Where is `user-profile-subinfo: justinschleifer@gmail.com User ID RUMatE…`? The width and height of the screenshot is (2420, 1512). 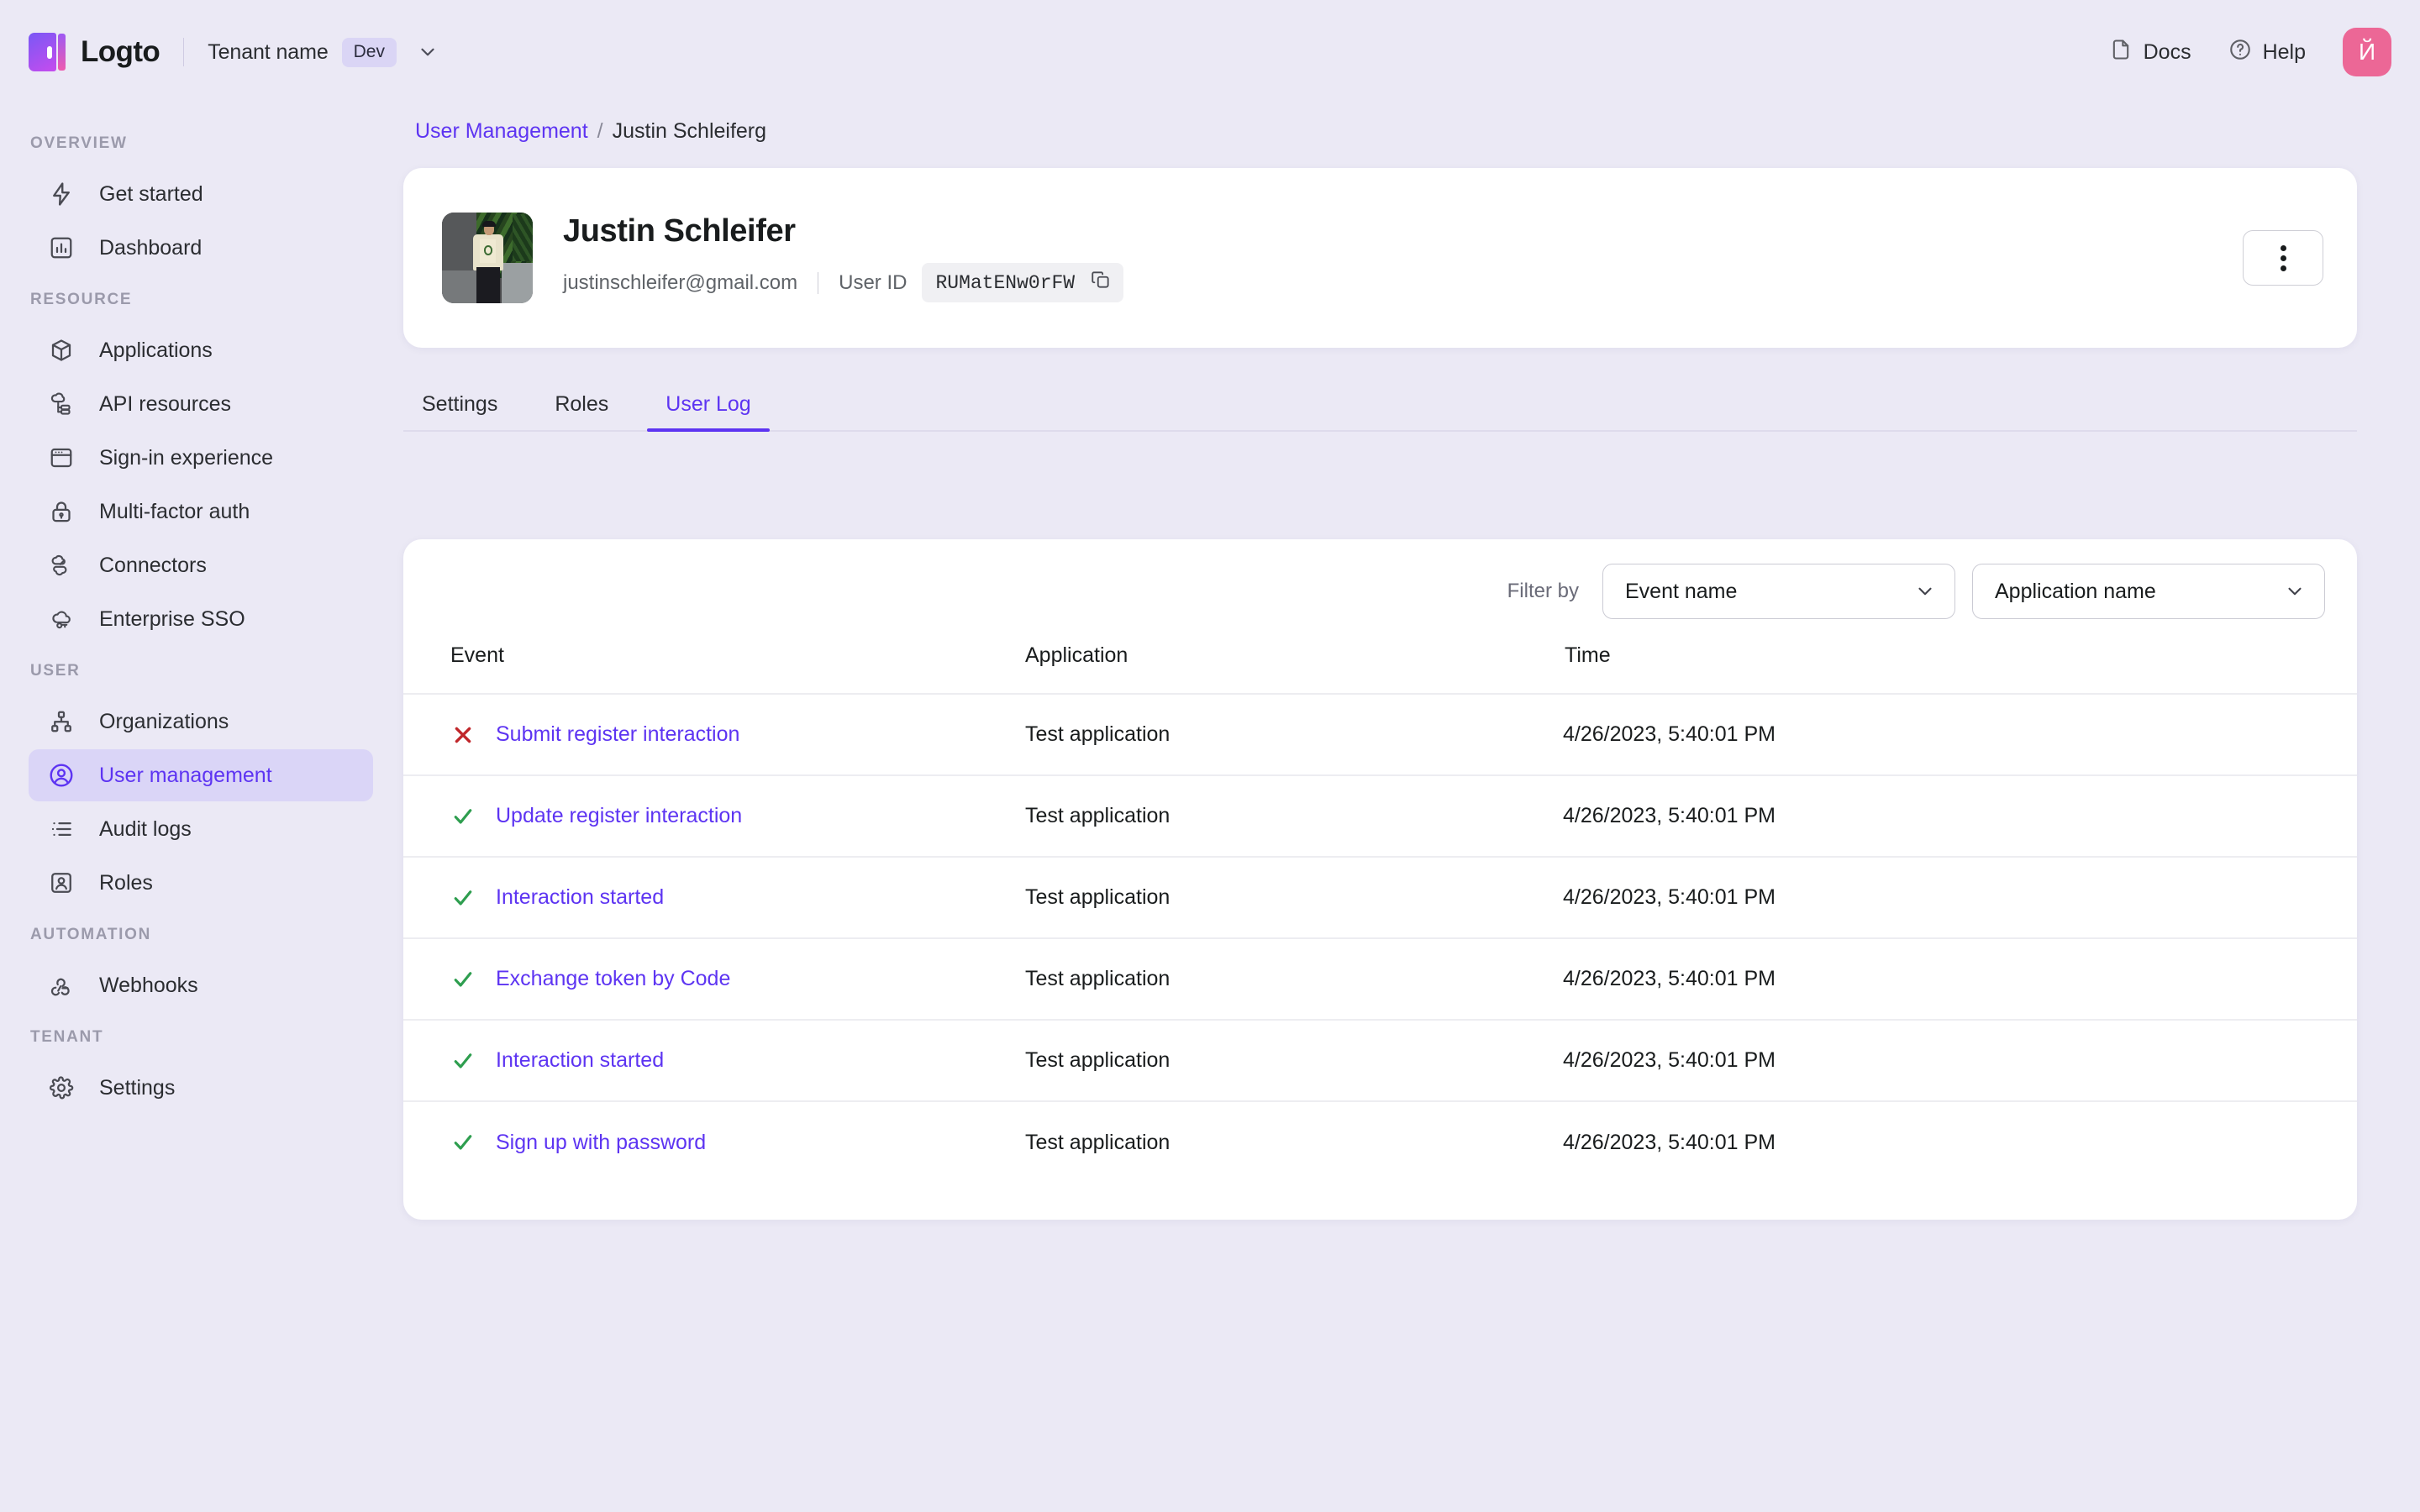 user-profile-subinfo: justinschleifer@gmail.com User ID RUMatE… is located at coordinates (843, 282).